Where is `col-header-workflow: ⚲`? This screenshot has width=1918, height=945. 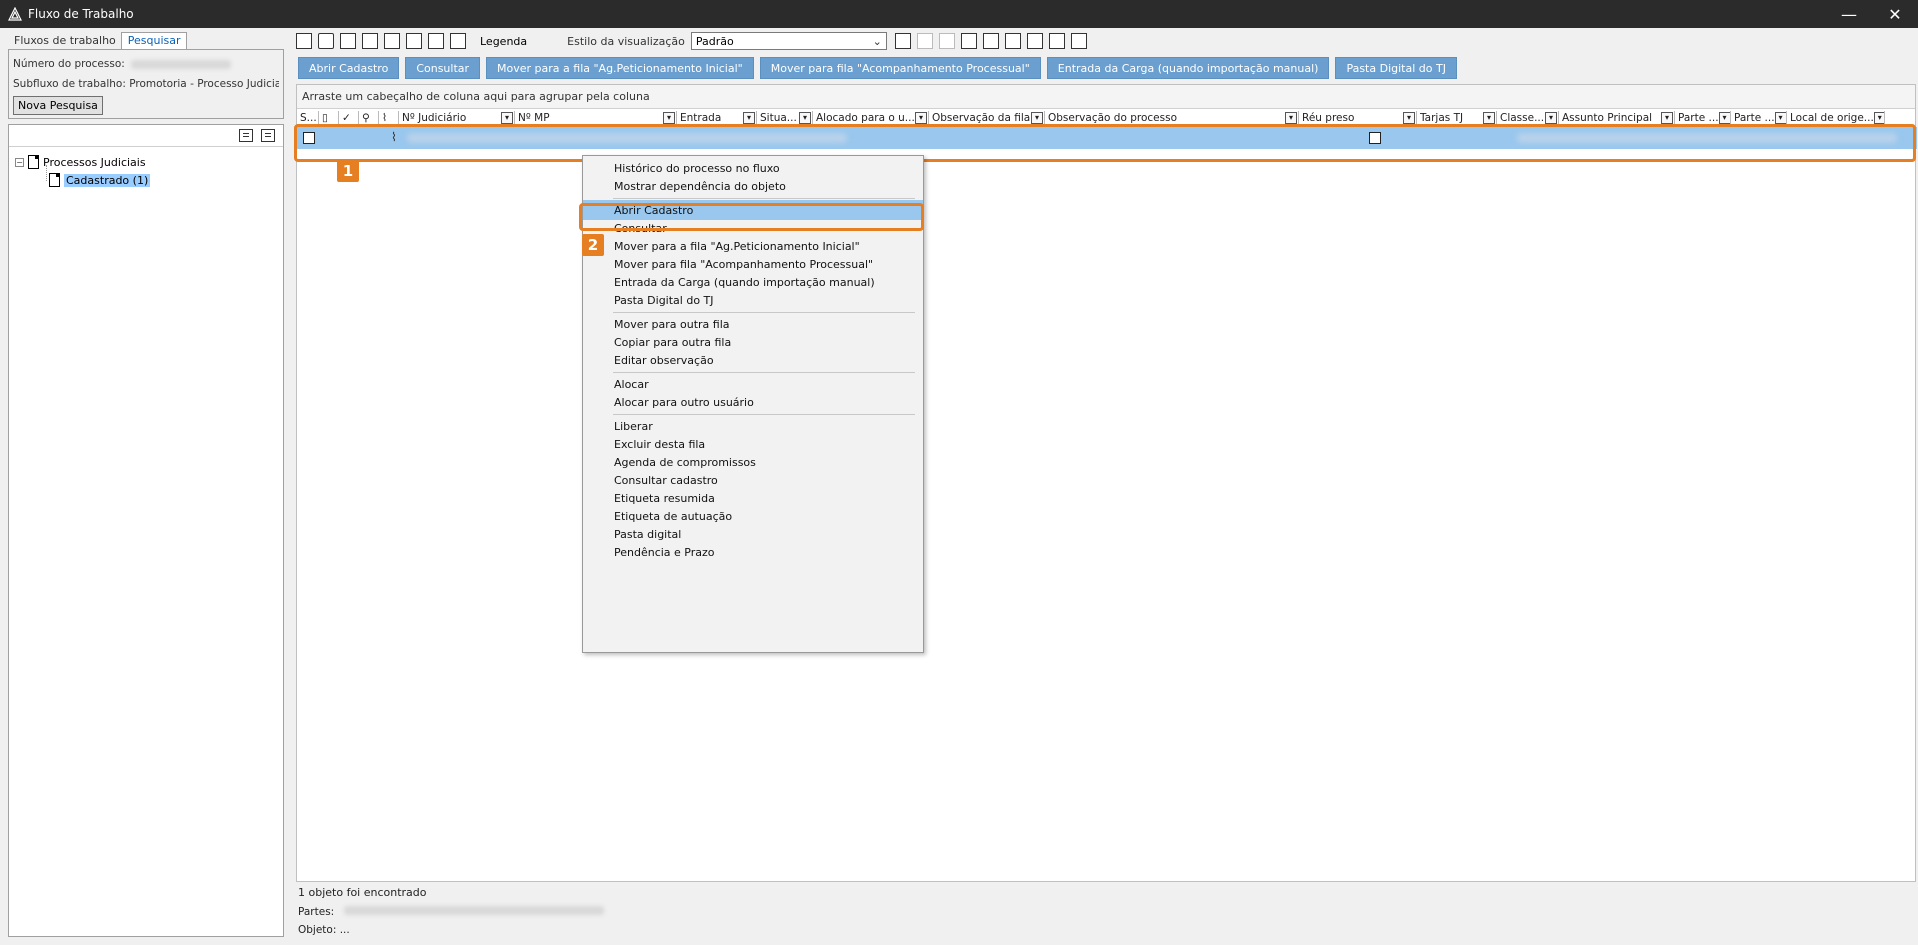 col-header-workflow: ⚲ is located at coordinates (369, 118).